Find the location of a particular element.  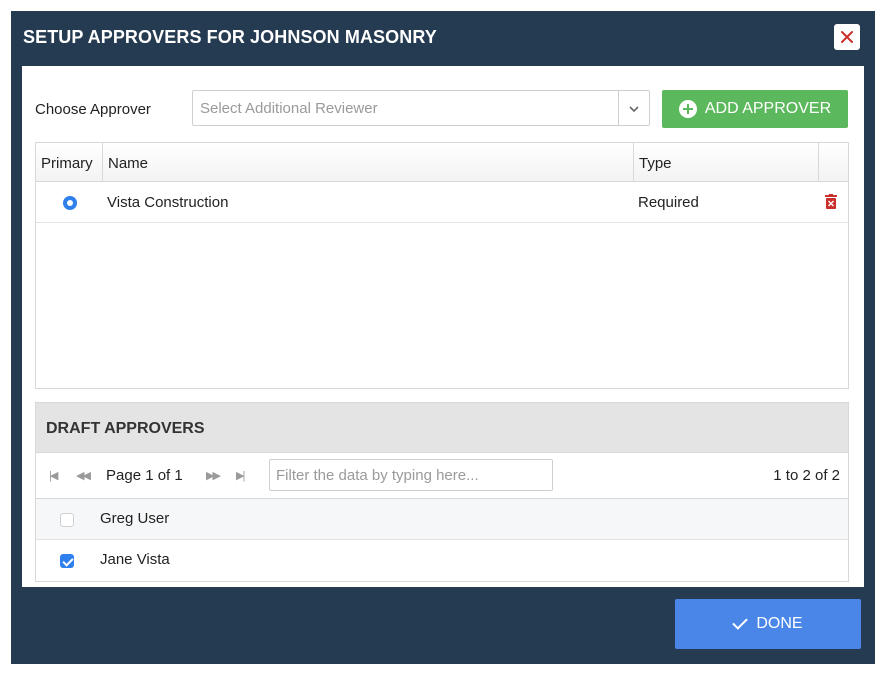

done-button: DONE is located at coordinates (768, 624).